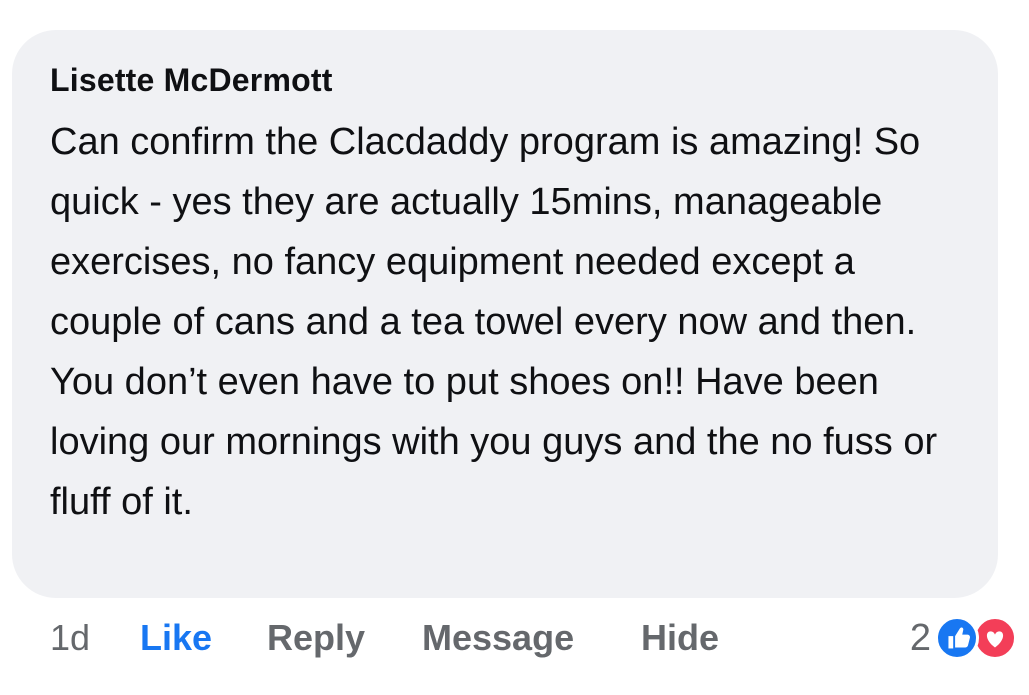 The image size is (1029, 695). What do you see at coordinates (680, 638) in the screenshot?
I see `hide-button: Hide` at bounding box center [680, 638].